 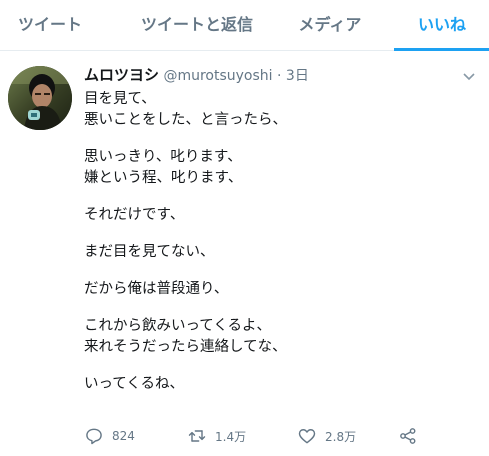 What do you see at coordinates (109, 436) in the screenshot?
I see `reply-button: 824` at bounding box center [109, 436].